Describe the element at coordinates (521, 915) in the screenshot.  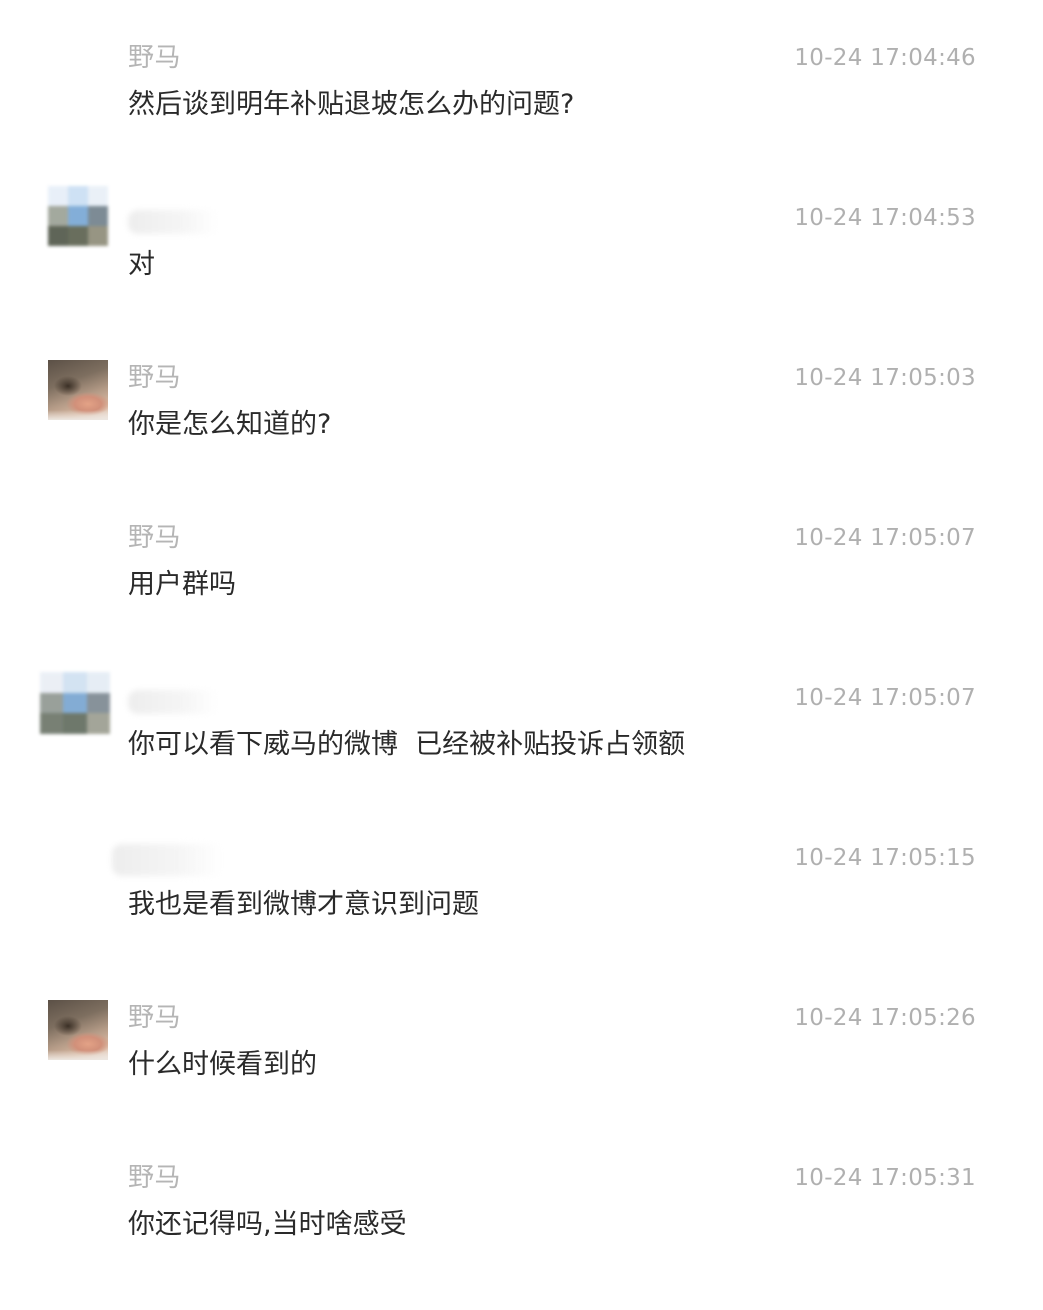
I see `message-item: 我也是看到微博才意识到问题 10-24 17:05:15` at that location.